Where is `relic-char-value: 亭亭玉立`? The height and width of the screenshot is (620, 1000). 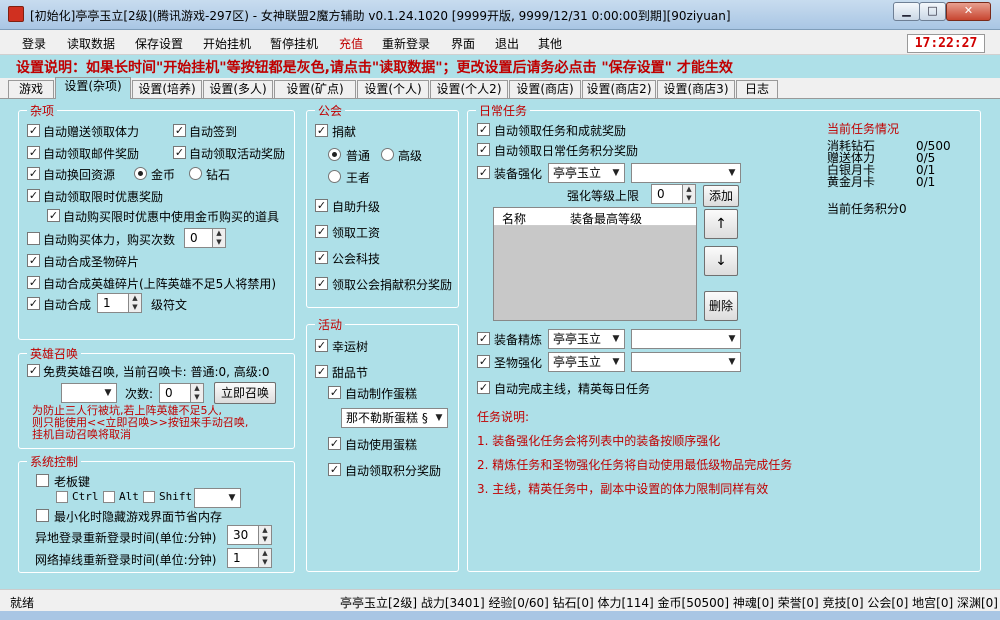
relic-char-value: 亭亭玉立 is located at coordinates (577, 362).